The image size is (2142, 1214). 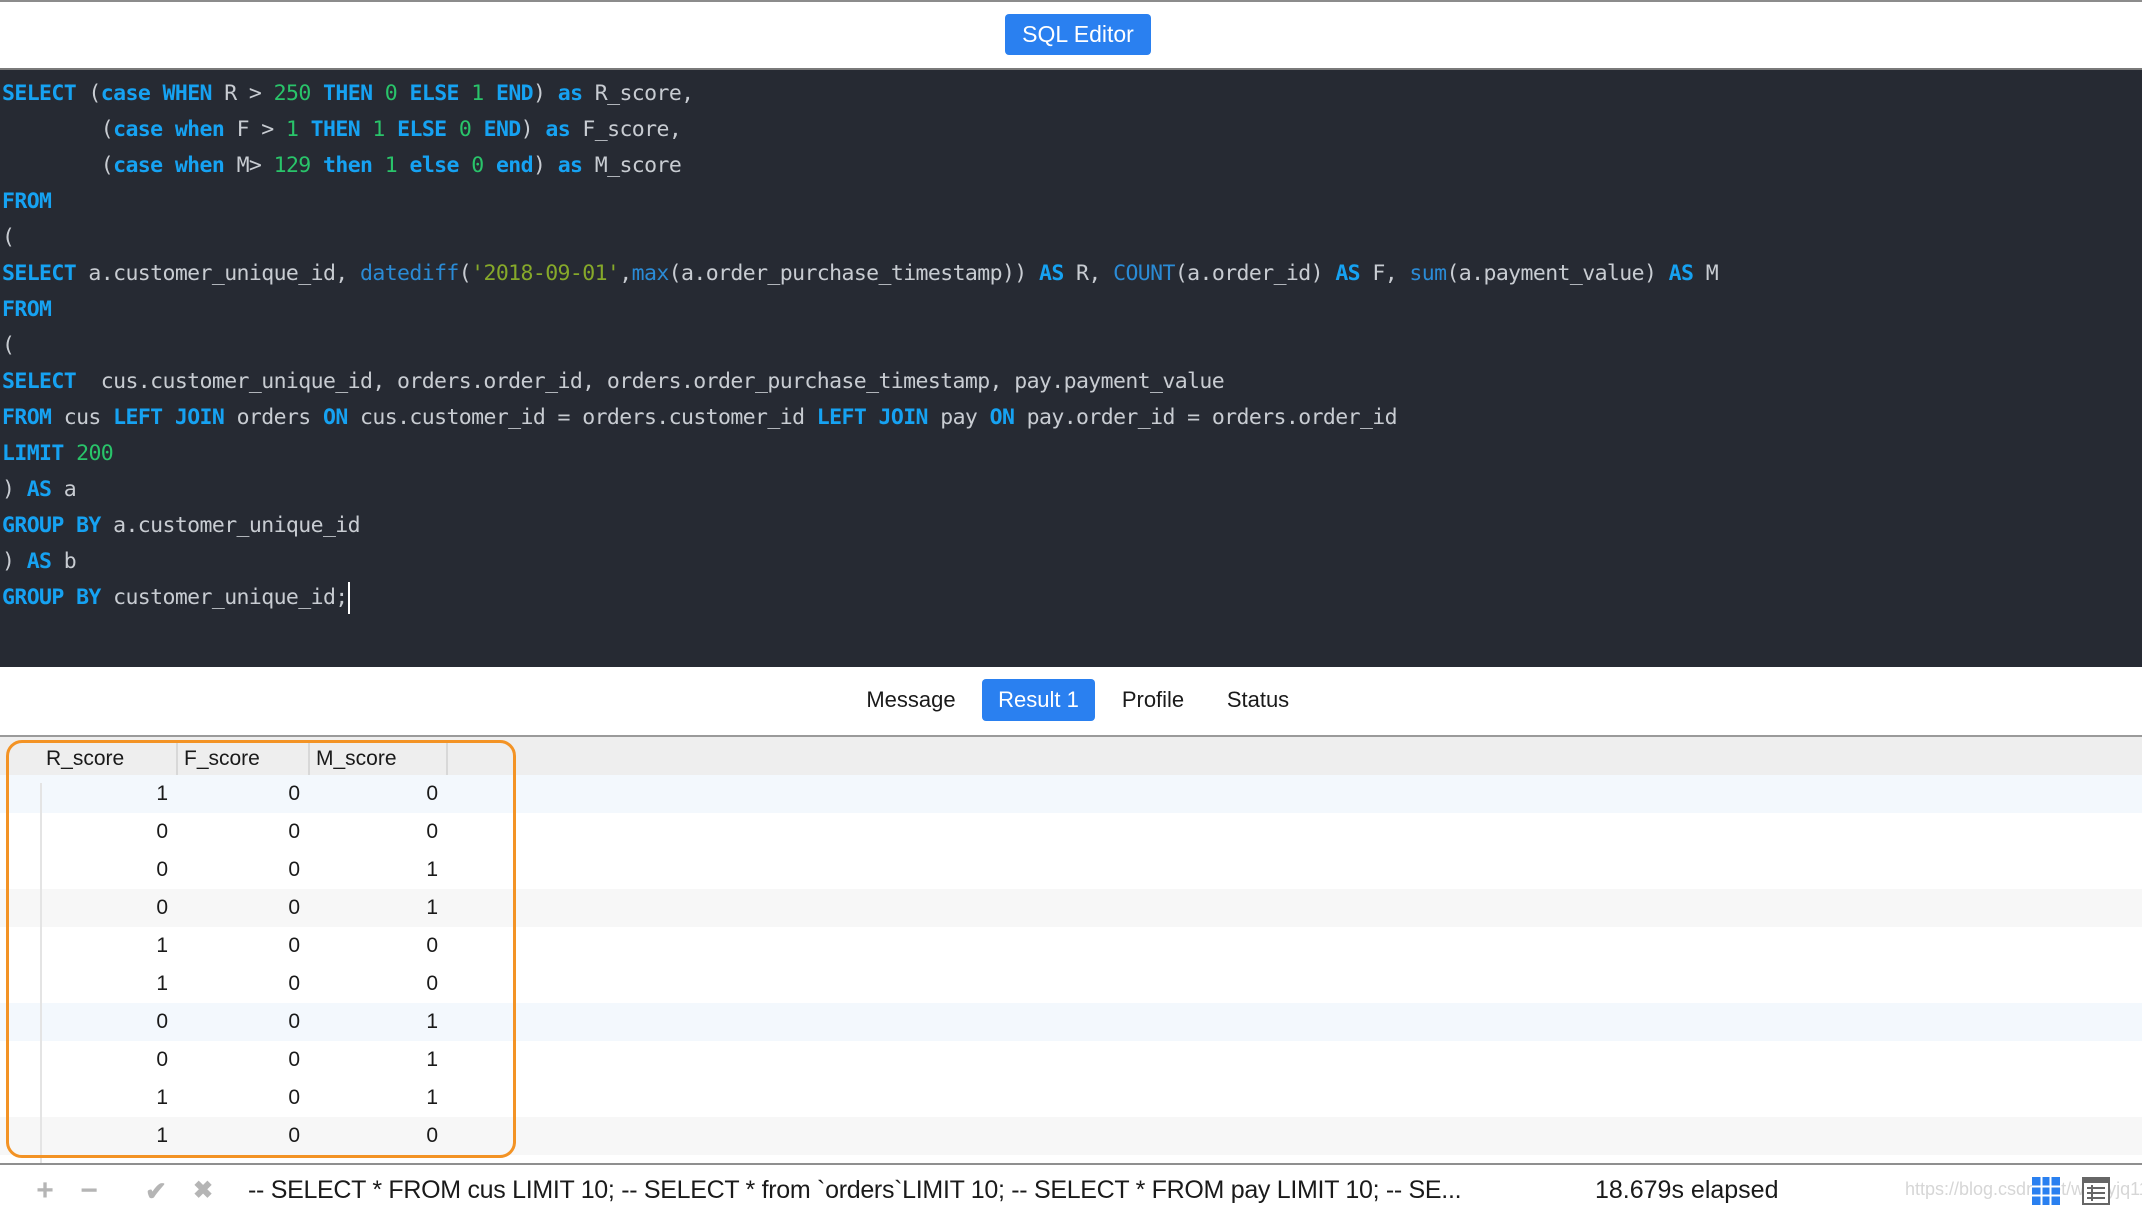 I want to click on sql-keyword: SELECT, so click(x=39, y=273).